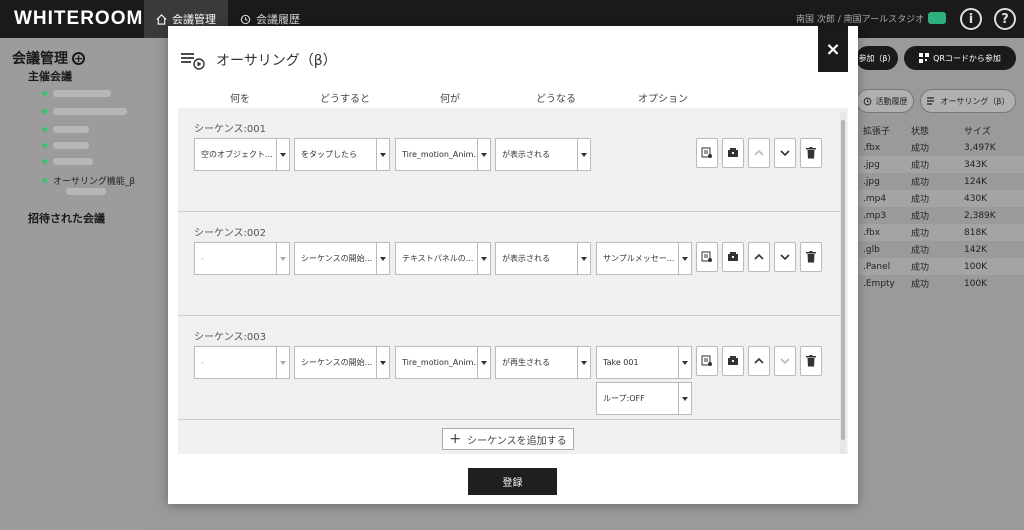  Describe the element at coordinates (1005, 19) in the screenshot. I see `help-icon: ?` at that location.